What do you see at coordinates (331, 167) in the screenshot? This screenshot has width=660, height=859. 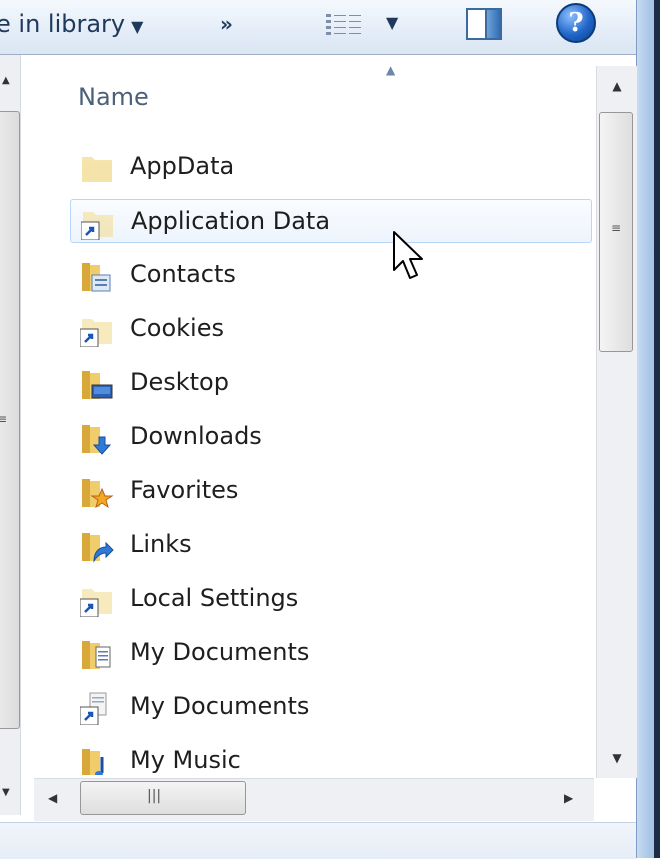 I see `list-item: AppData` at bounding box center [331, 167].